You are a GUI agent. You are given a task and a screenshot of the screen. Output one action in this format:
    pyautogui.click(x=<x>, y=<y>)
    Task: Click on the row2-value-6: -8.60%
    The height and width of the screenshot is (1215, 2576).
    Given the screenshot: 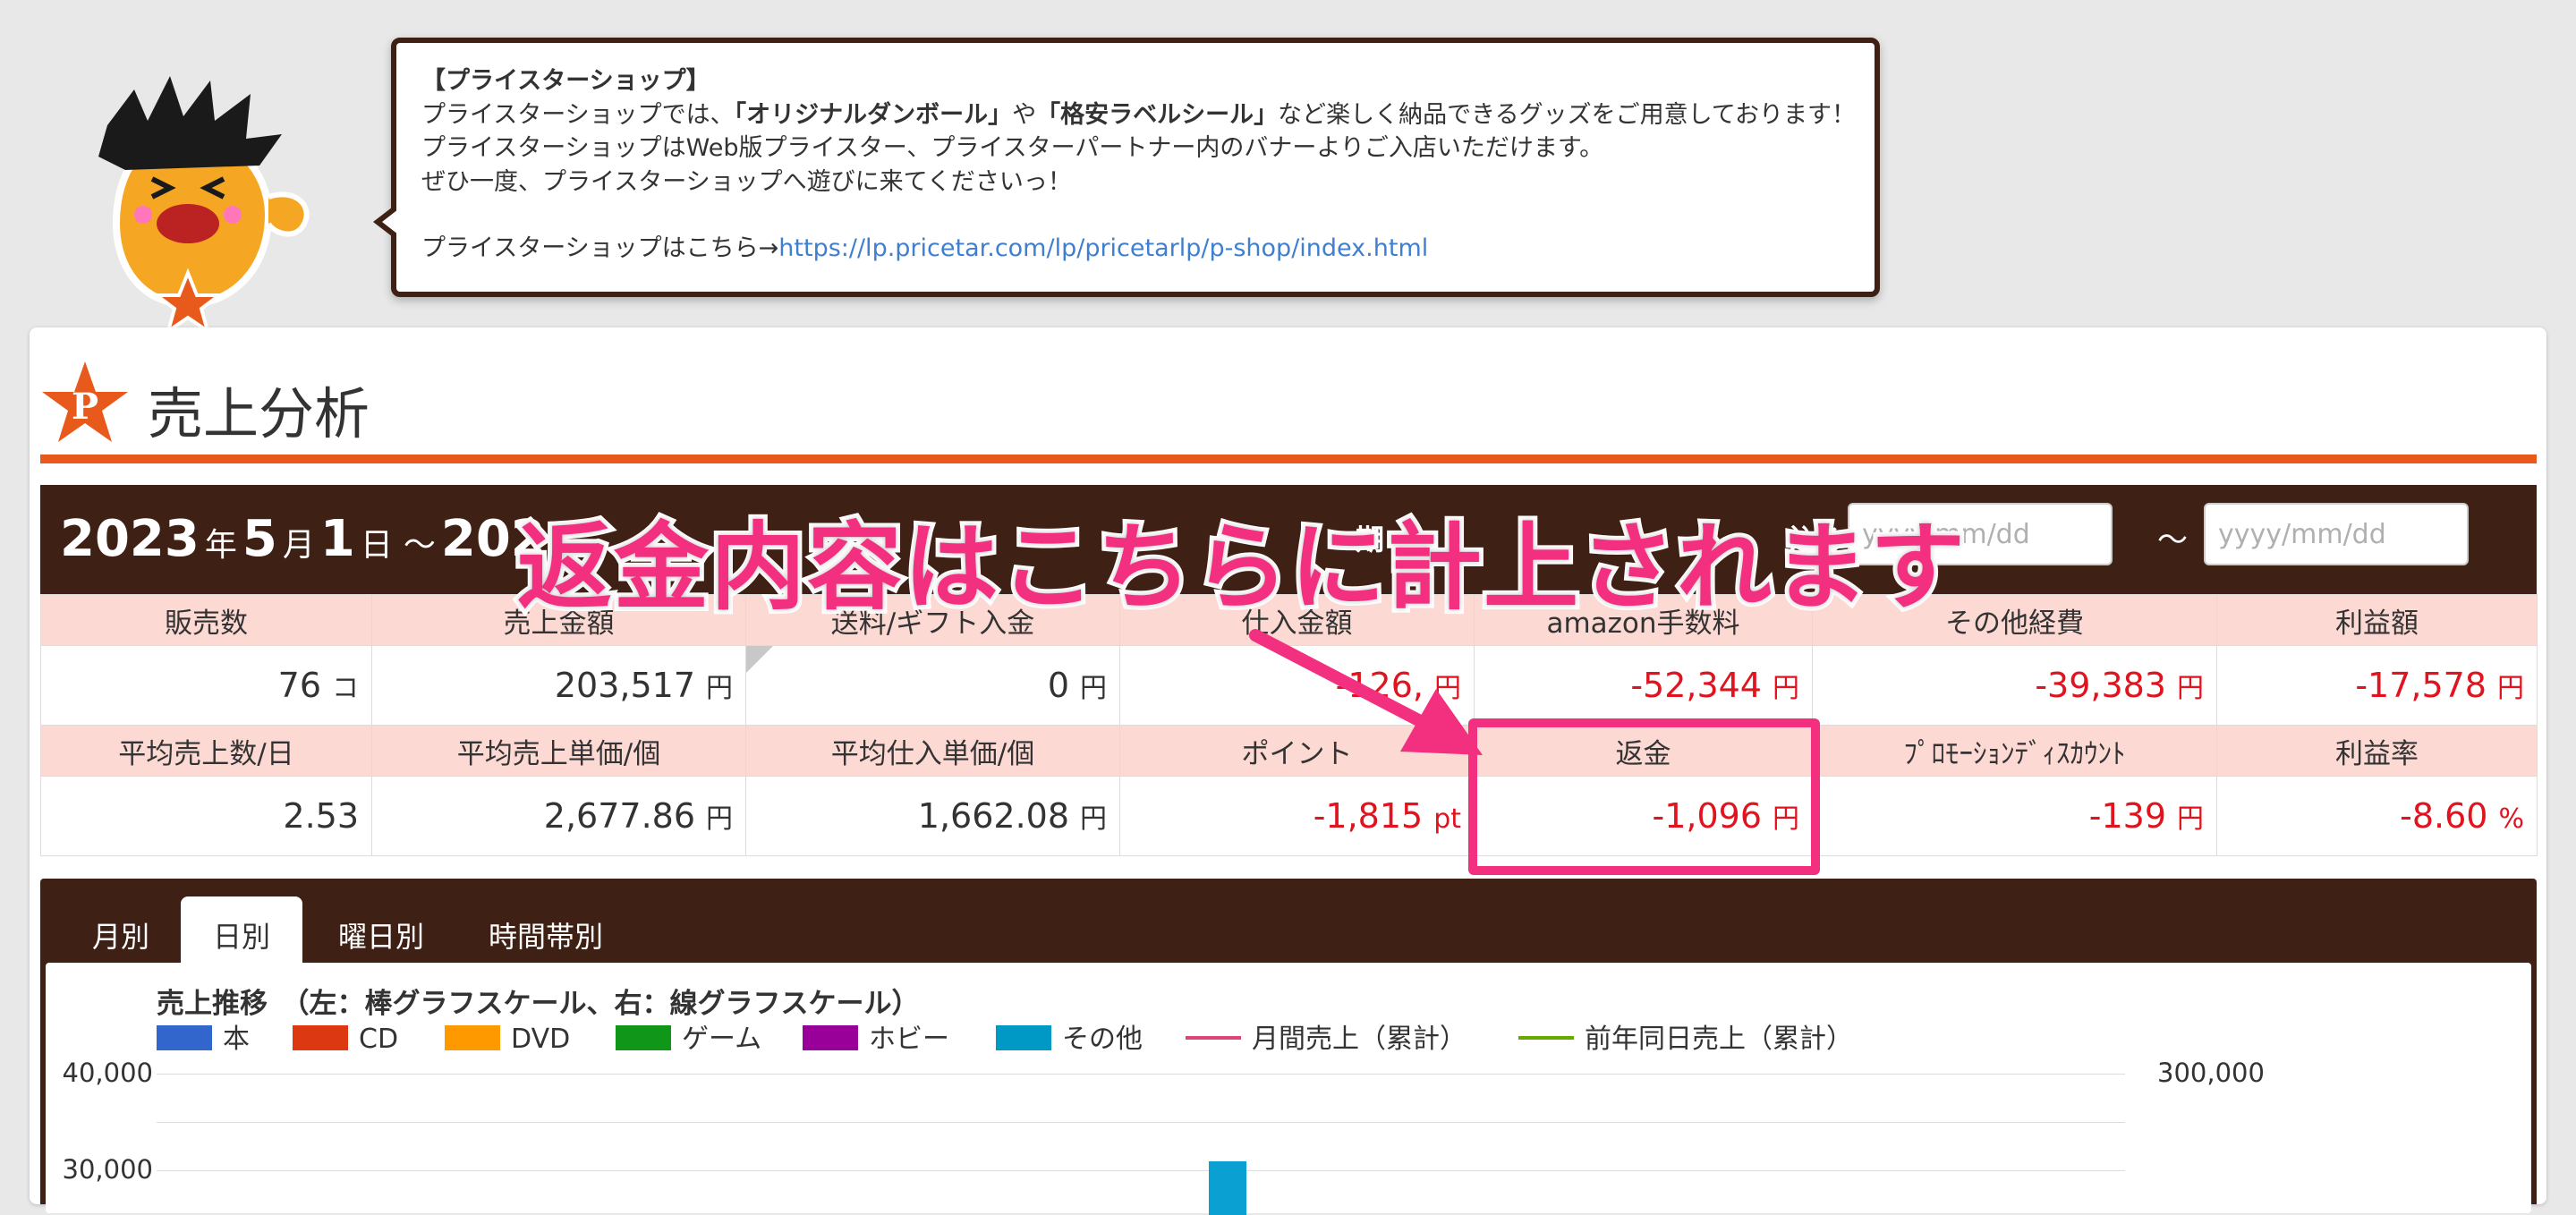 What is the action you would take?
    pyautogui.click(x=2377, y=816)
    